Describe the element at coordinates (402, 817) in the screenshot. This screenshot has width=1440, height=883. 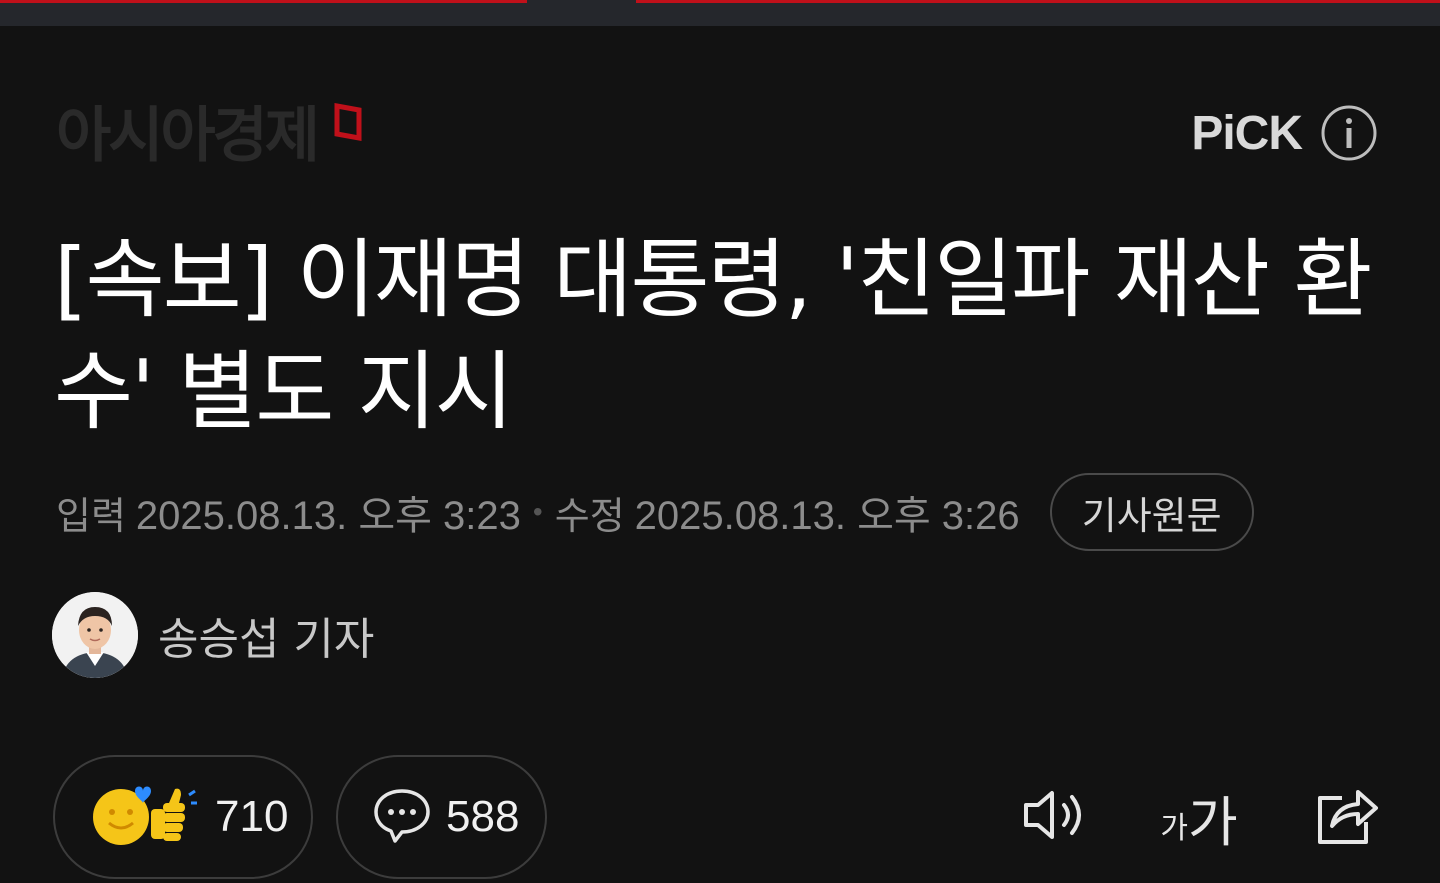
I see `comment-bubble-icon` at that location.